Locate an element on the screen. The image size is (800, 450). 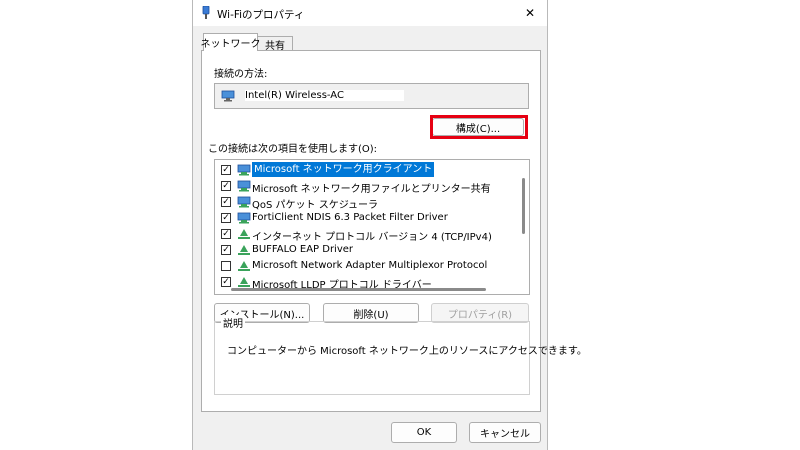
list-item: ✓ QoS パケット スケジューラ is located at coordinates (364, 202).